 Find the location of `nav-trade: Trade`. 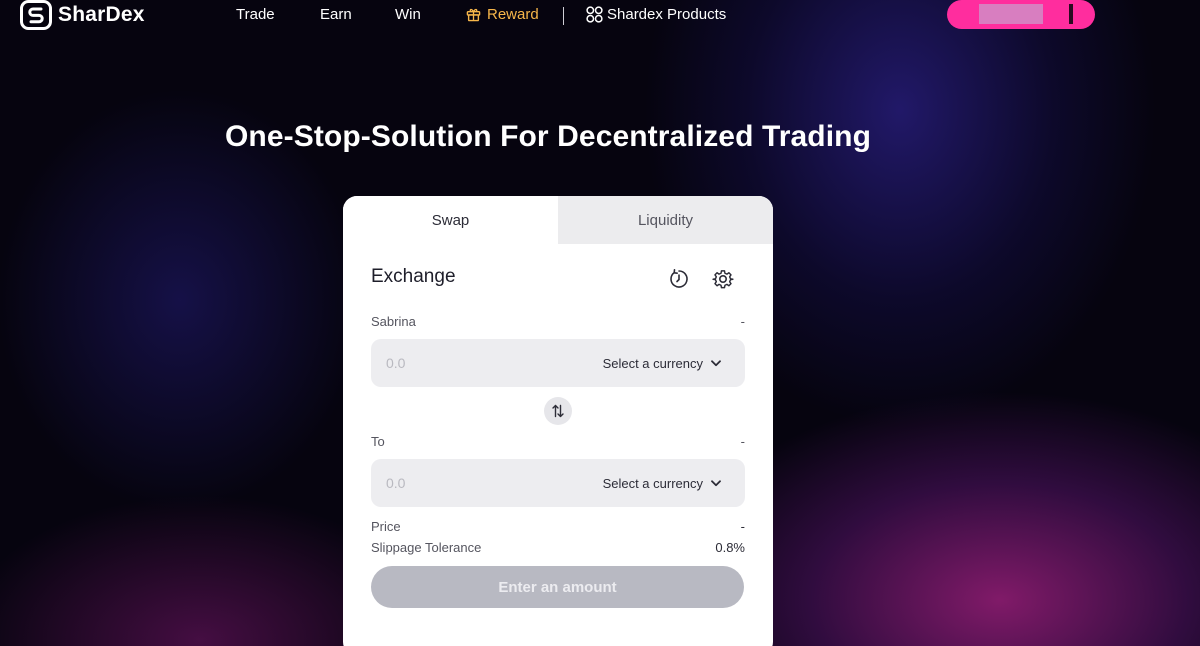

nav-trade: Trade is located at coordinates (255, 14).